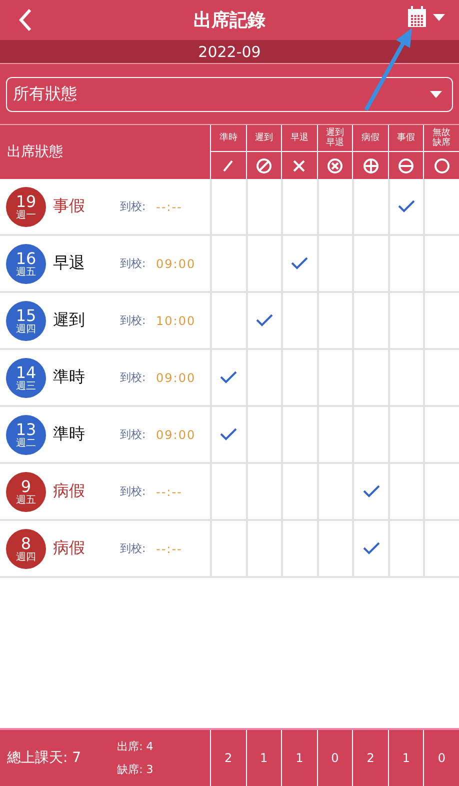 This screenshot has width=459, height=786. I want to click on calendar-dropdown, so click(426, 17).